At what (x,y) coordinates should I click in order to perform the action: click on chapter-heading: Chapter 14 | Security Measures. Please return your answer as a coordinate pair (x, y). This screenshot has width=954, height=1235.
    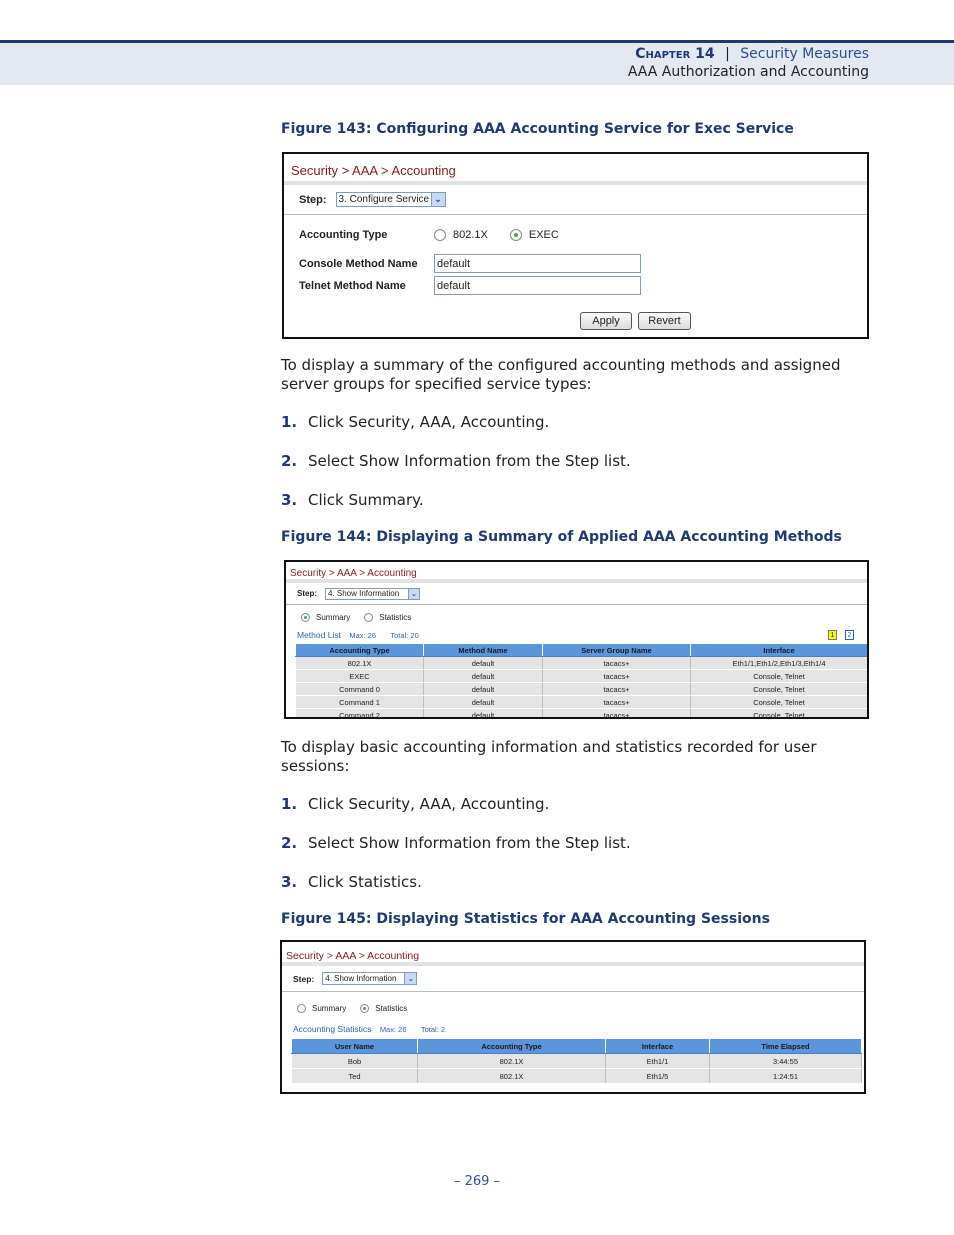
    Looking at the image, I should click on (752, 54).